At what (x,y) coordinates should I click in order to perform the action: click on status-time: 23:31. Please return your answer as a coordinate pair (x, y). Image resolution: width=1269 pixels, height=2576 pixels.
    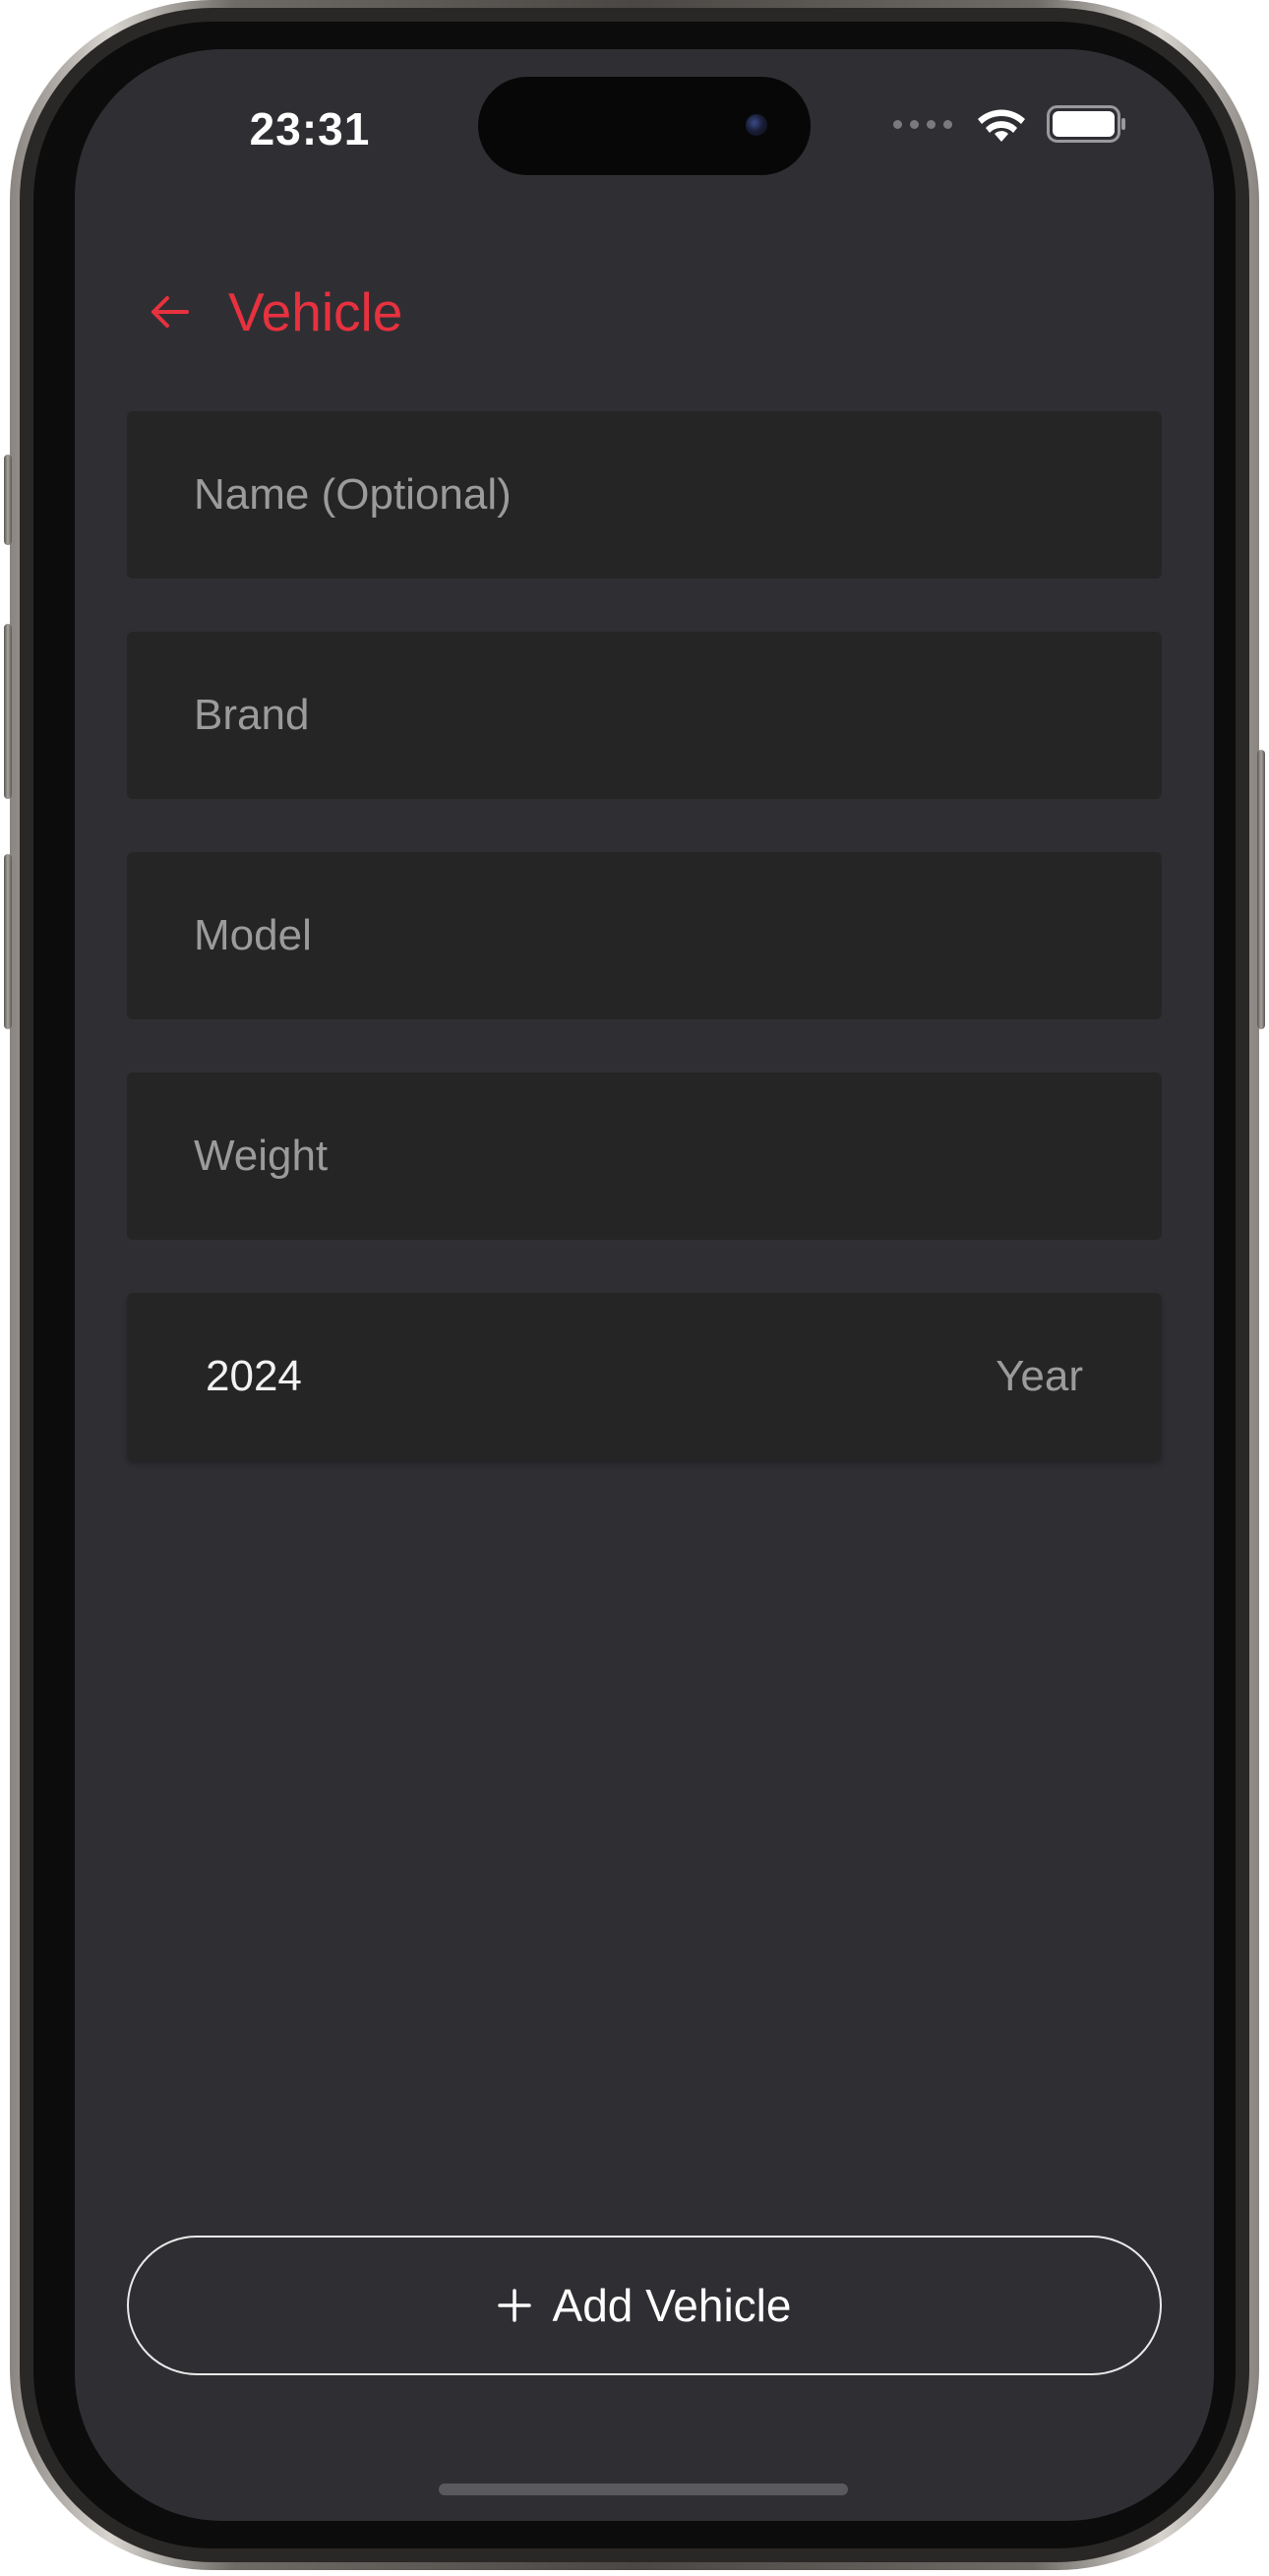
    Looking at the image, I should click on (310, 128).